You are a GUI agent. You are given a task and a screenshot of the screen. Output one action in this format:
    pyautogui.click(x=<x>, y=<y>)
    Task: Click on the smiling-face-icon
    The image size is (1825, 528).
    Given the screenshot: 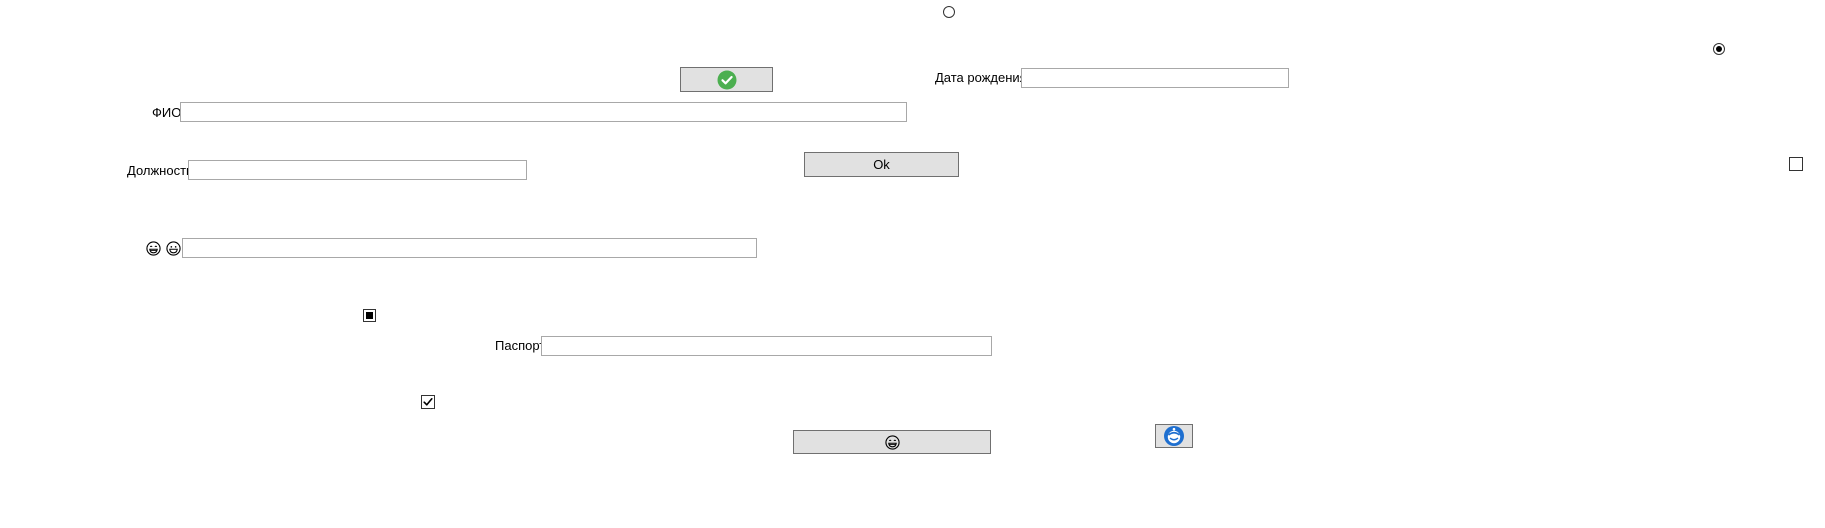 What is the action you would take?
    pyautogui.click(x=173, y=248)
    